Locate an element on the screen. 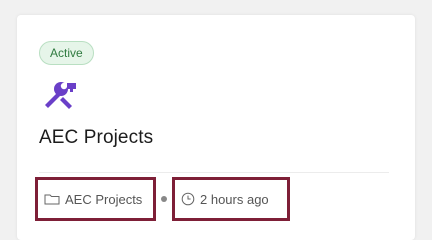  updated-time: 2 hours ago is located at coordinates (231, 199).